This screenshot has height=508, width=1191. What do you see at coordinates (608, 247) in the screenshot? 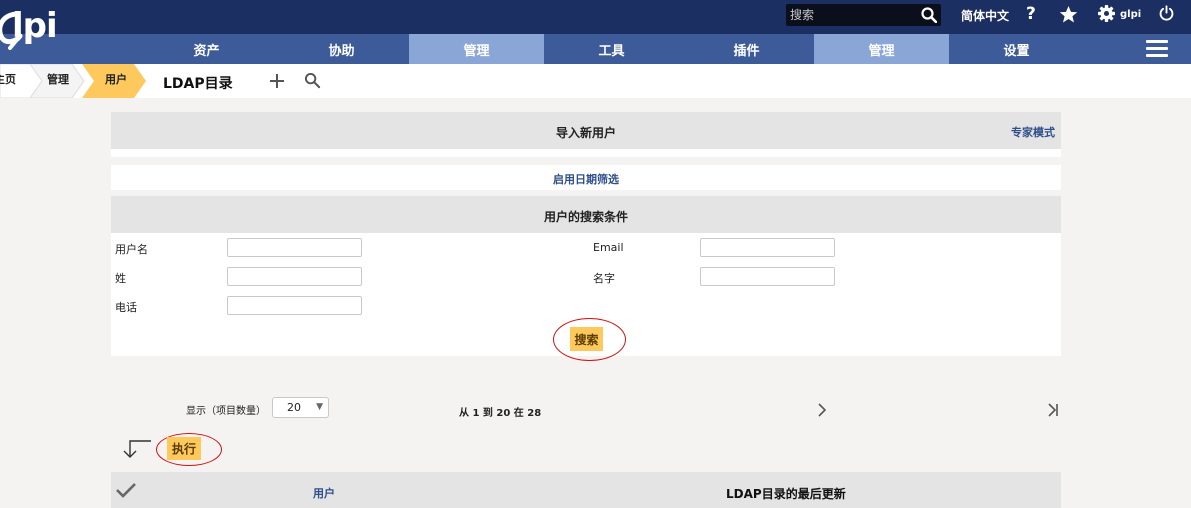
I see `email-label: Email` at bounding box center [608, 247].